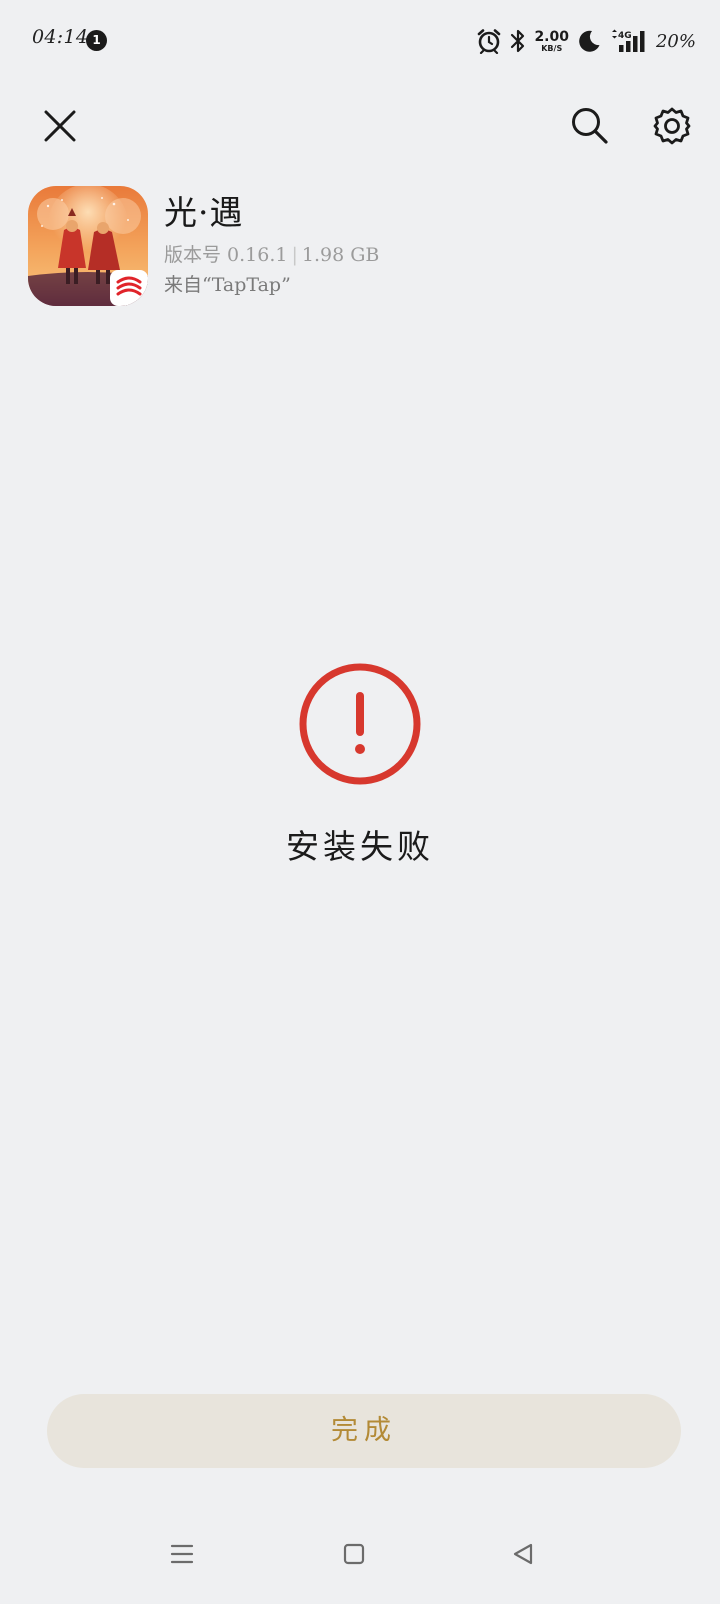 The width and height of the screenshot is (720, 1604). I want to click on app-size: 1.98 GB, so click(340, 255).